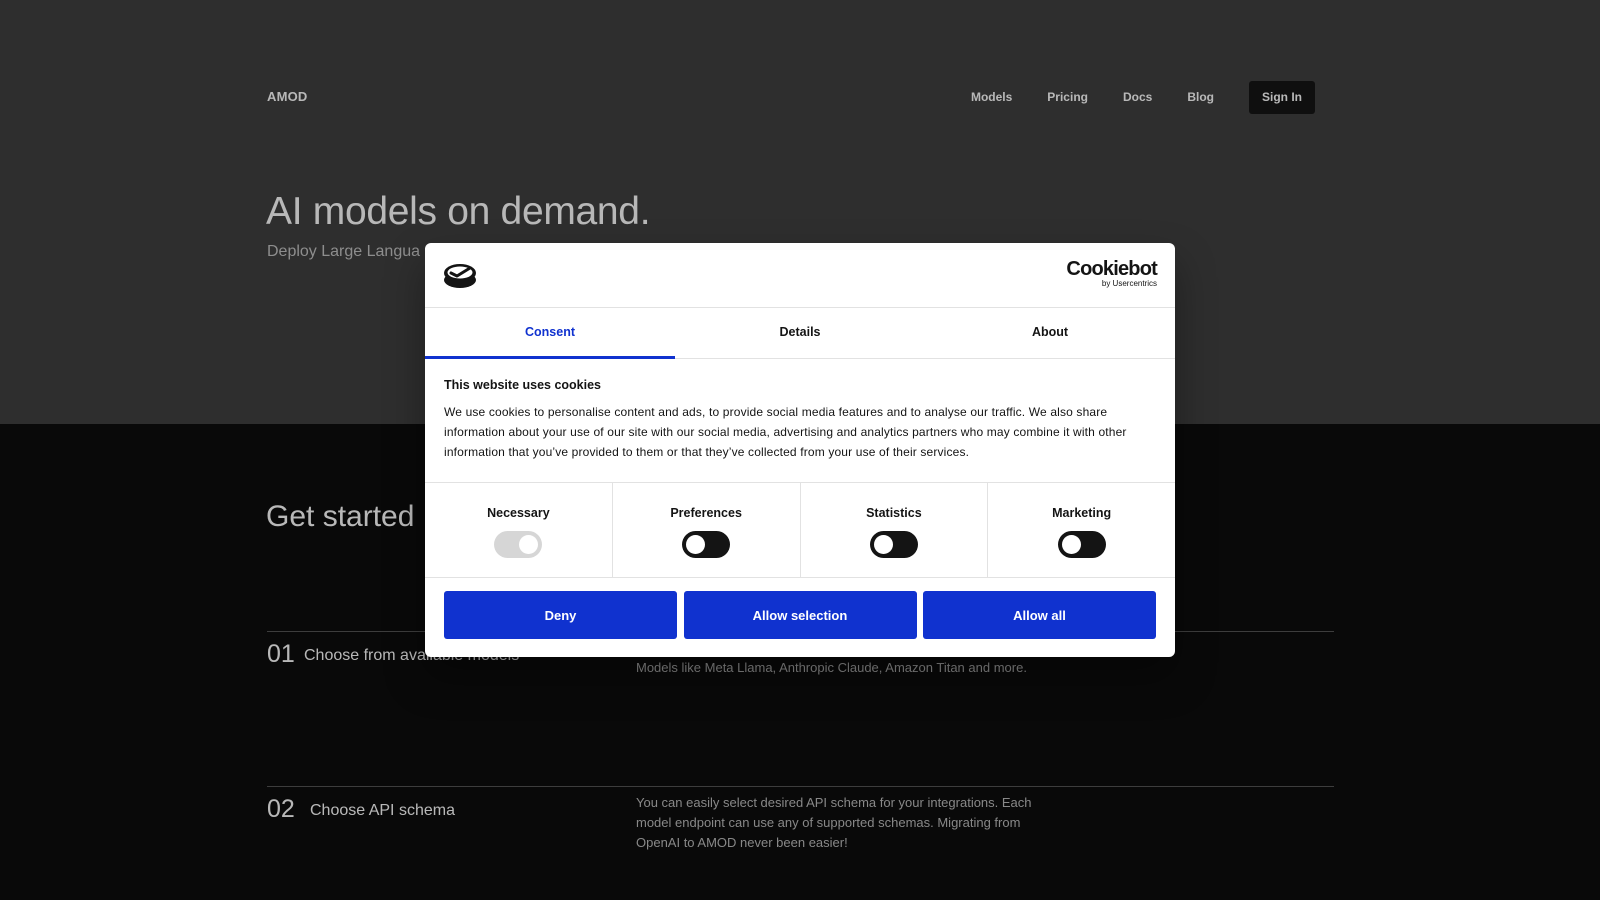 This screenshot has height=900, width=1600. I want to click on category-label: Marketing, so click(1082, 513).